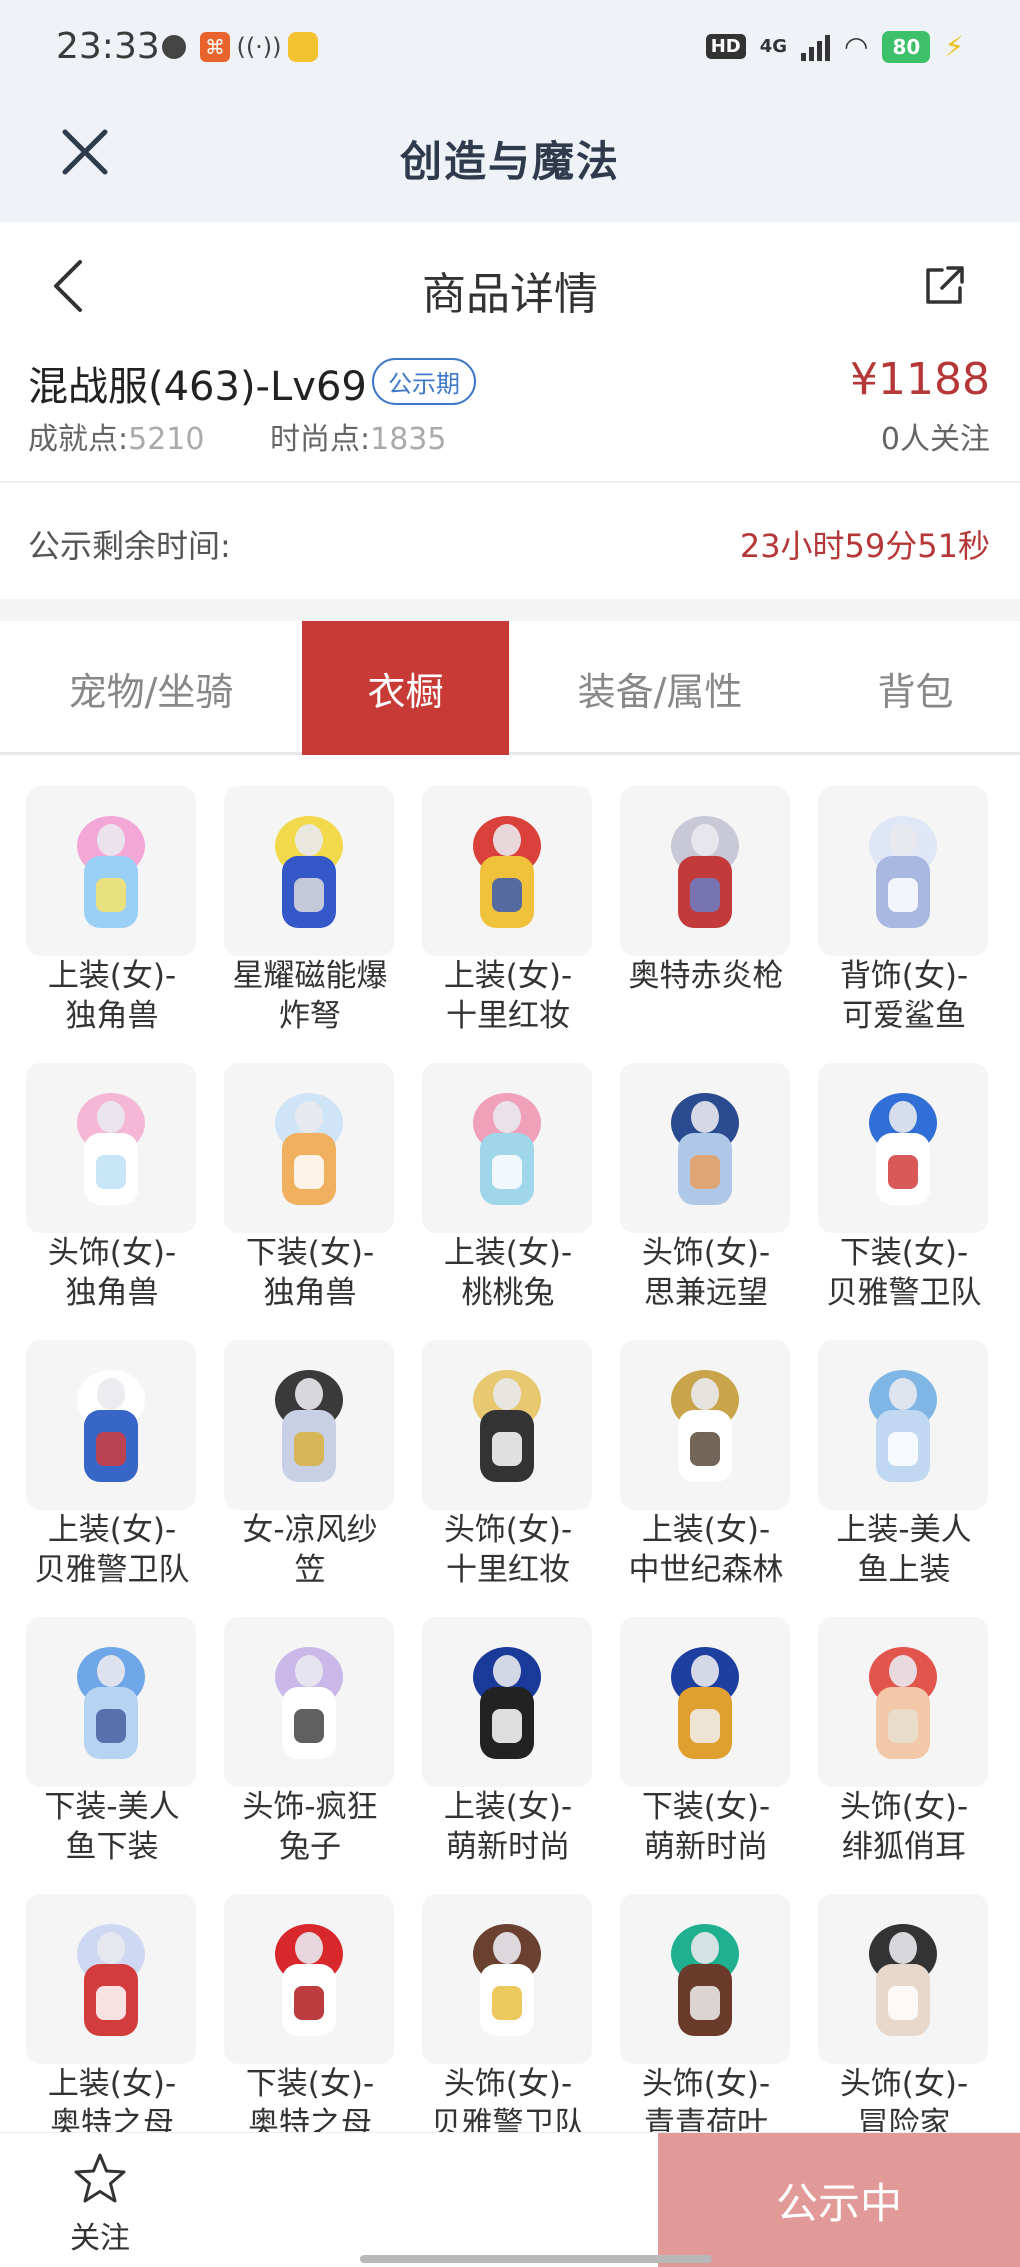 Image resolution: width=1020 pixels, height=2267 pixels. What do you see at coordinates (816, 47) in the screenshot?
I see `signal-icon` at bounding box center [816, 47].